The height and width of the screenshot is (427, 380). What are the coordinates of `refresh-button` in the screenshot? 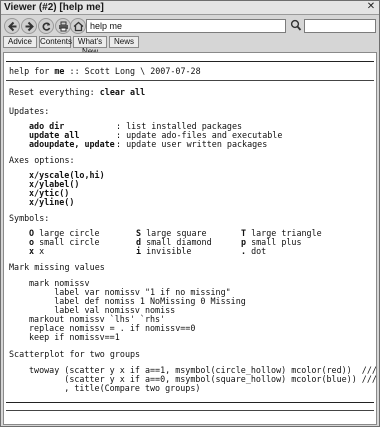 It's located at (46, 26).